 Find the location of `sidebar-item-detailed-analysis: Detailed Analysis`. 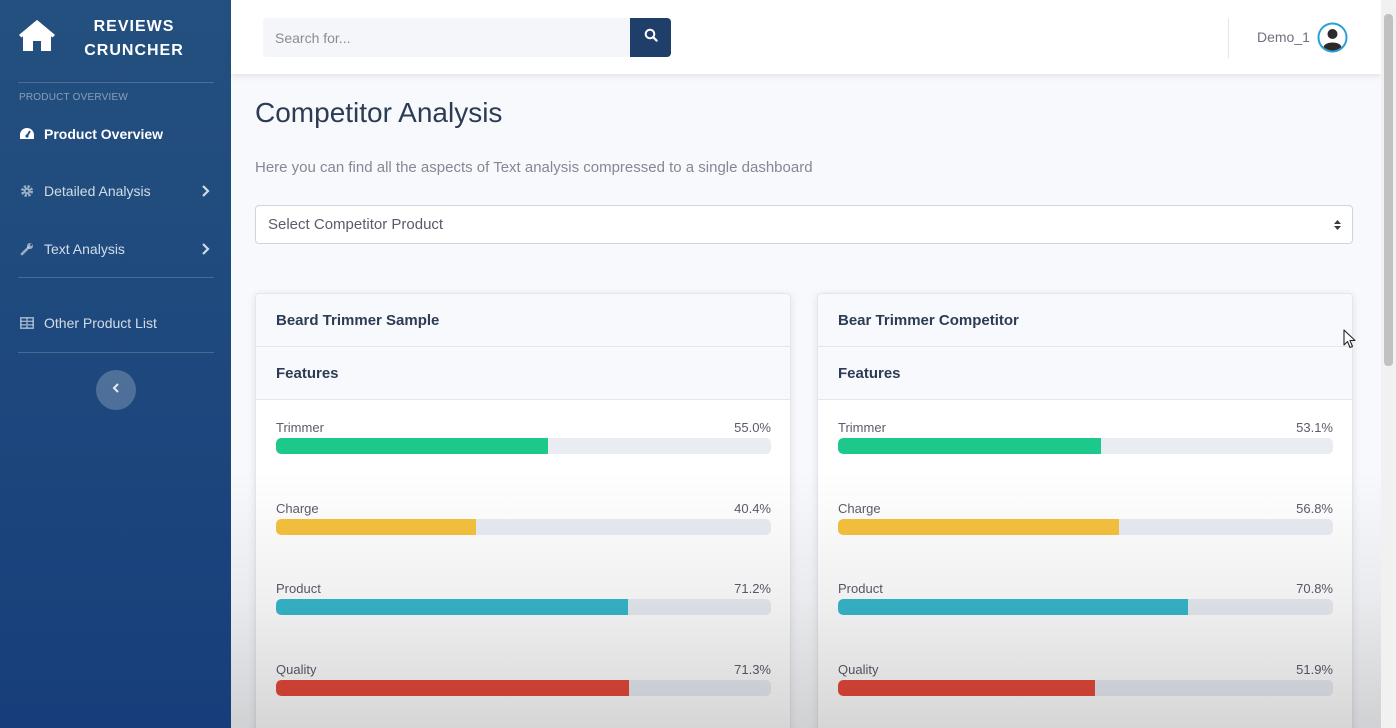

sidebar-item-detailed-analysis: Detailed Analysis is located at coordinates (115, 191).